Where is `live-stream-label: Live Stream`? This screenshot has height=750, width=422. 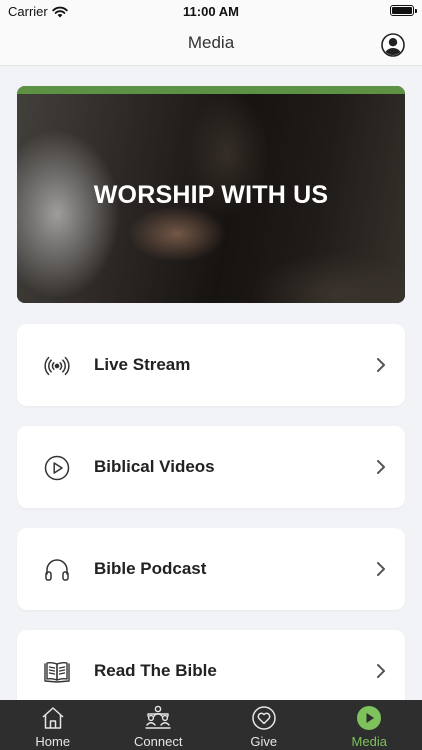 live-stream-label: Live Stream is located at coordinates (142, 364).